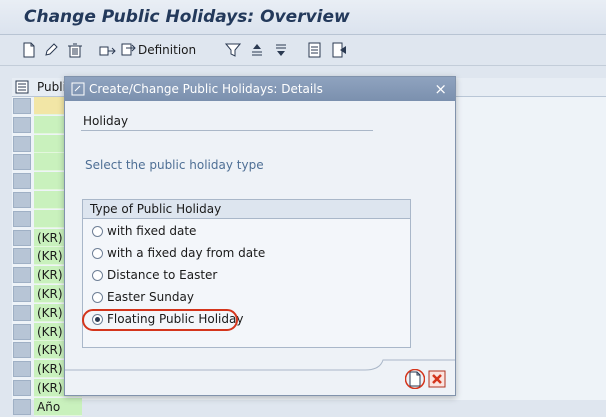  I want to click on dialog-title-bar: Create/Change Public Holidays: Details ×, so click(260, 89).